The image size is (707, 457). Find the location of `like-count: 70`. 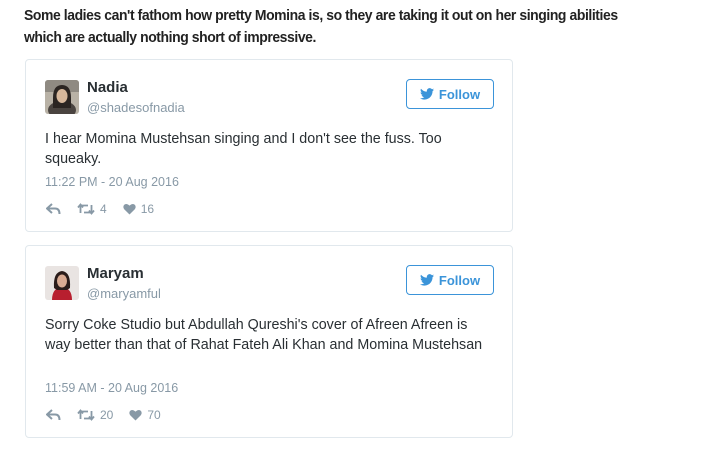

like-count: 70 is located at coordinates (154, 415).